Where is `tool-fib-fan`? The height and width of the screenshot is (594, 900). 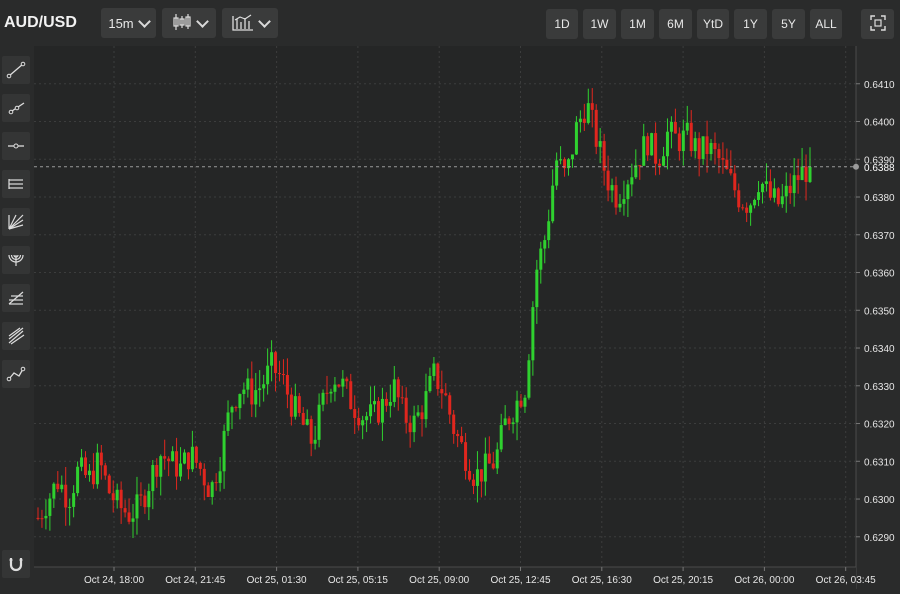 tool-fib-fan is located at coordinates (16, 222).